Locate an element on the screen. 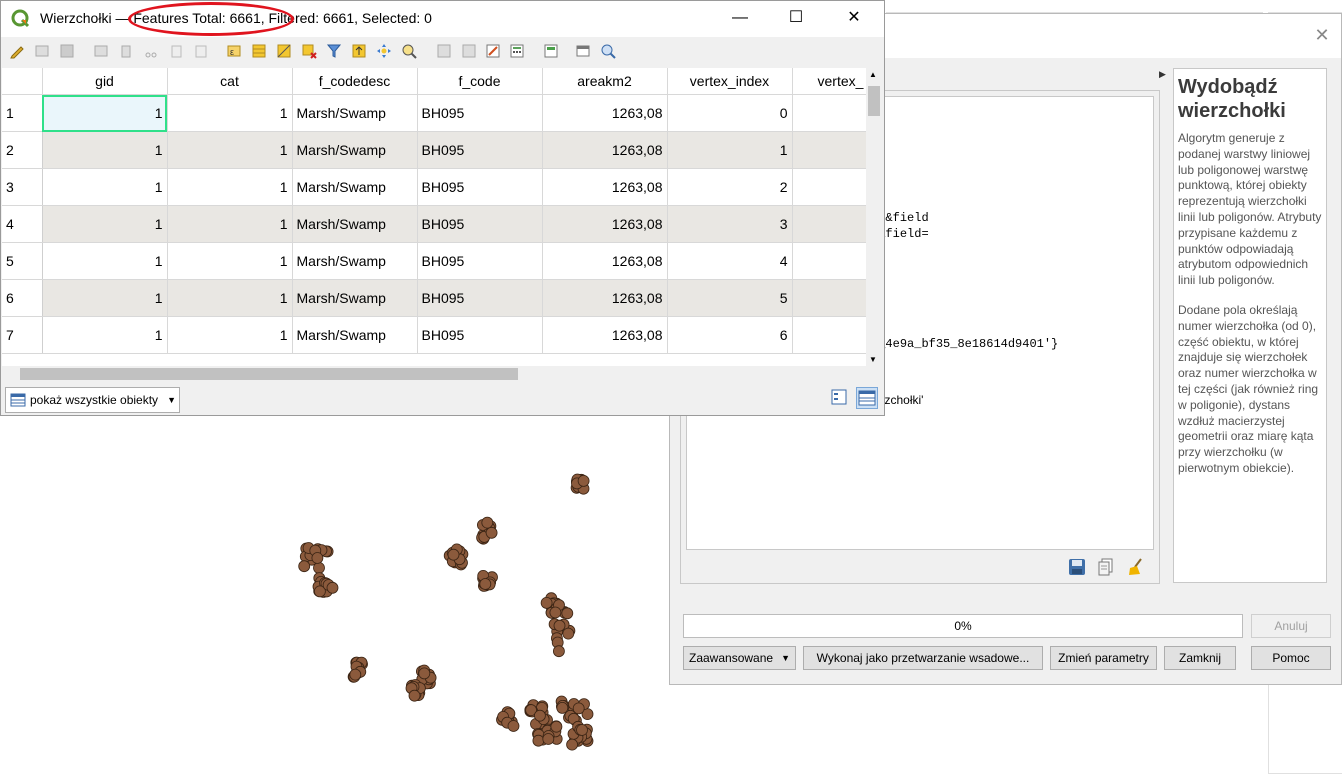 This screenshot has height=774, width=1342. filter-dropdown: pokaż wszystkie obiekty ▼ is located at coordinates (92, 400).